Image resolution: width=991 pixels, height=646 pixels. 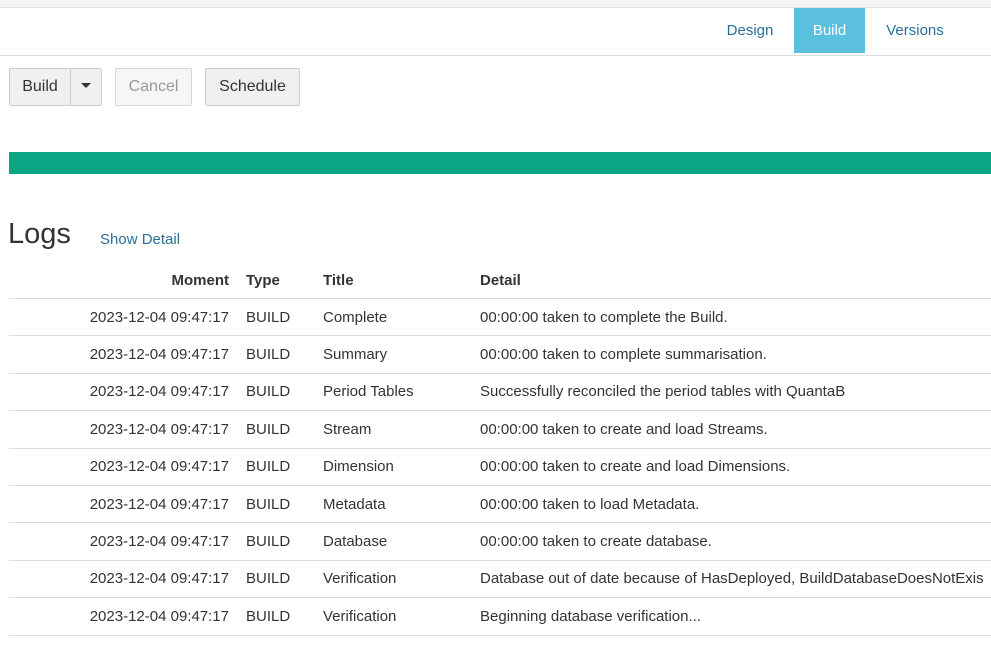 I want to click on table-header-row: Moment Type Title Detail, so click(x=500, y=280).